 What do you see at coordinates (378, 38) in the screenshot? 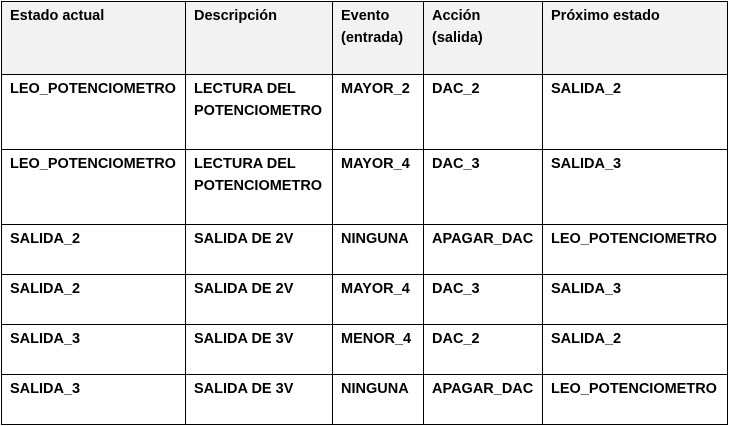
I see `header-evento: Evento (entrada)` at bounding box center [378, 38].